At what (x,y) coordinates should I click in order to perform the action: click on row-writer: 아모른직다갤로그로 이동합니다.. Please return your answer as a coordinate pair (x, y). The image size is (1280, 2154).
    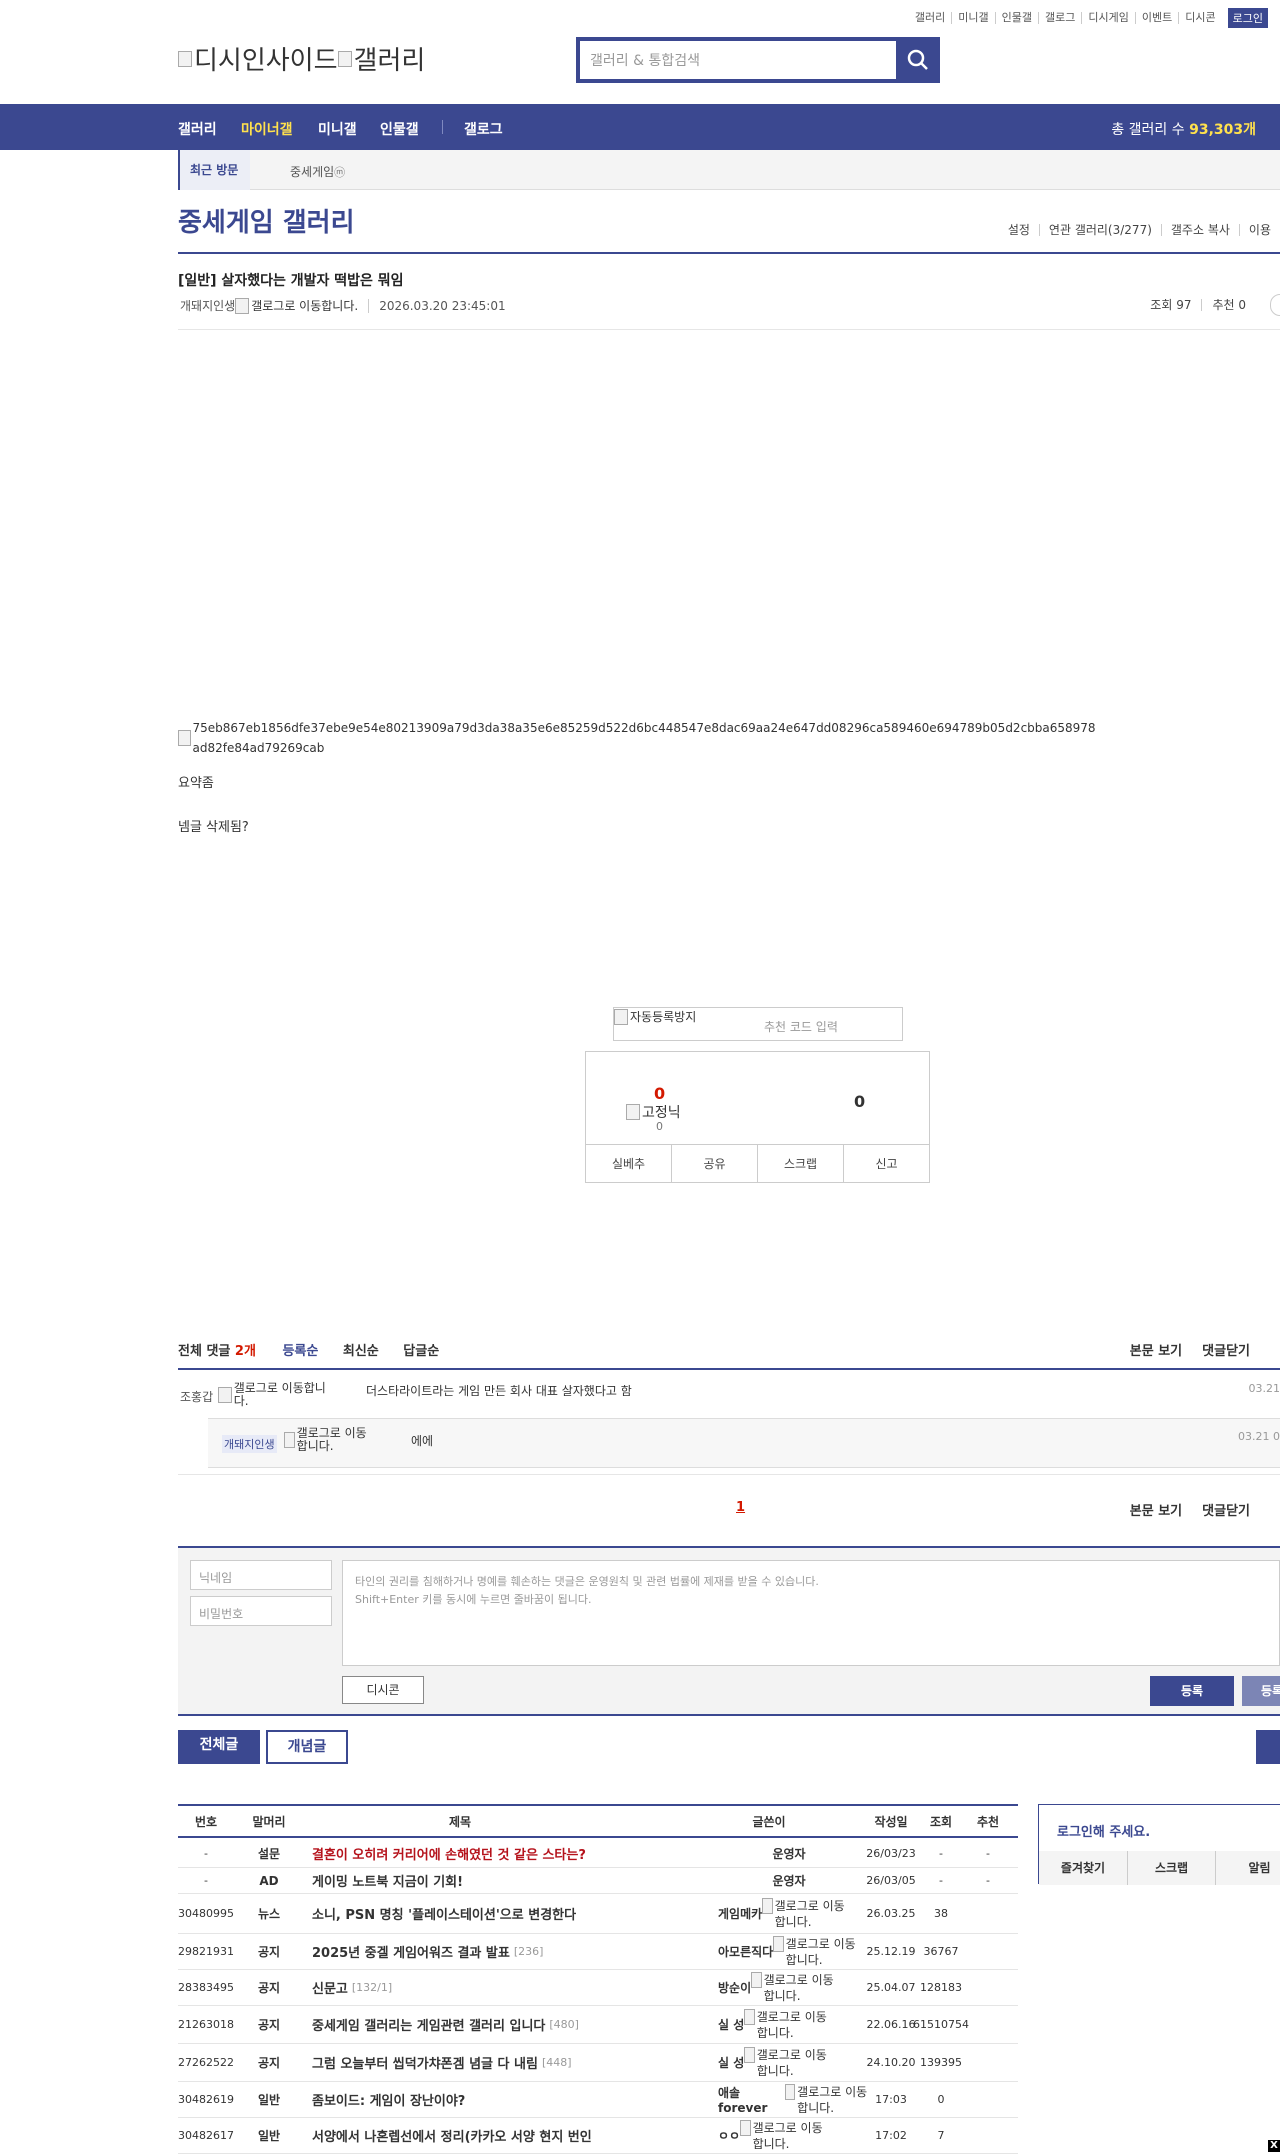
    Looking at the image, I should click on (793, 1951).